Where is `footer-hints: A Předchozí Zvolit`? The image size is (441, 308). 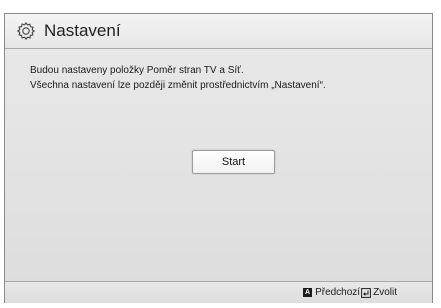
footer-hints: A Předchozí Zvolit is located at coordinates (350, 292).